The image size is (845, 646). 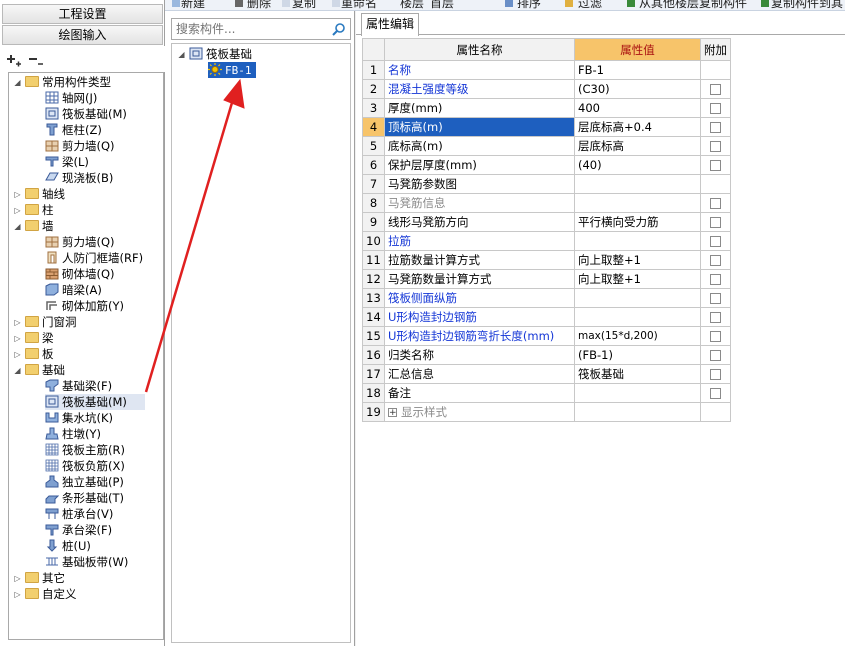 I want to click on tree-node-column: 柱, so click(x=39, y=210).